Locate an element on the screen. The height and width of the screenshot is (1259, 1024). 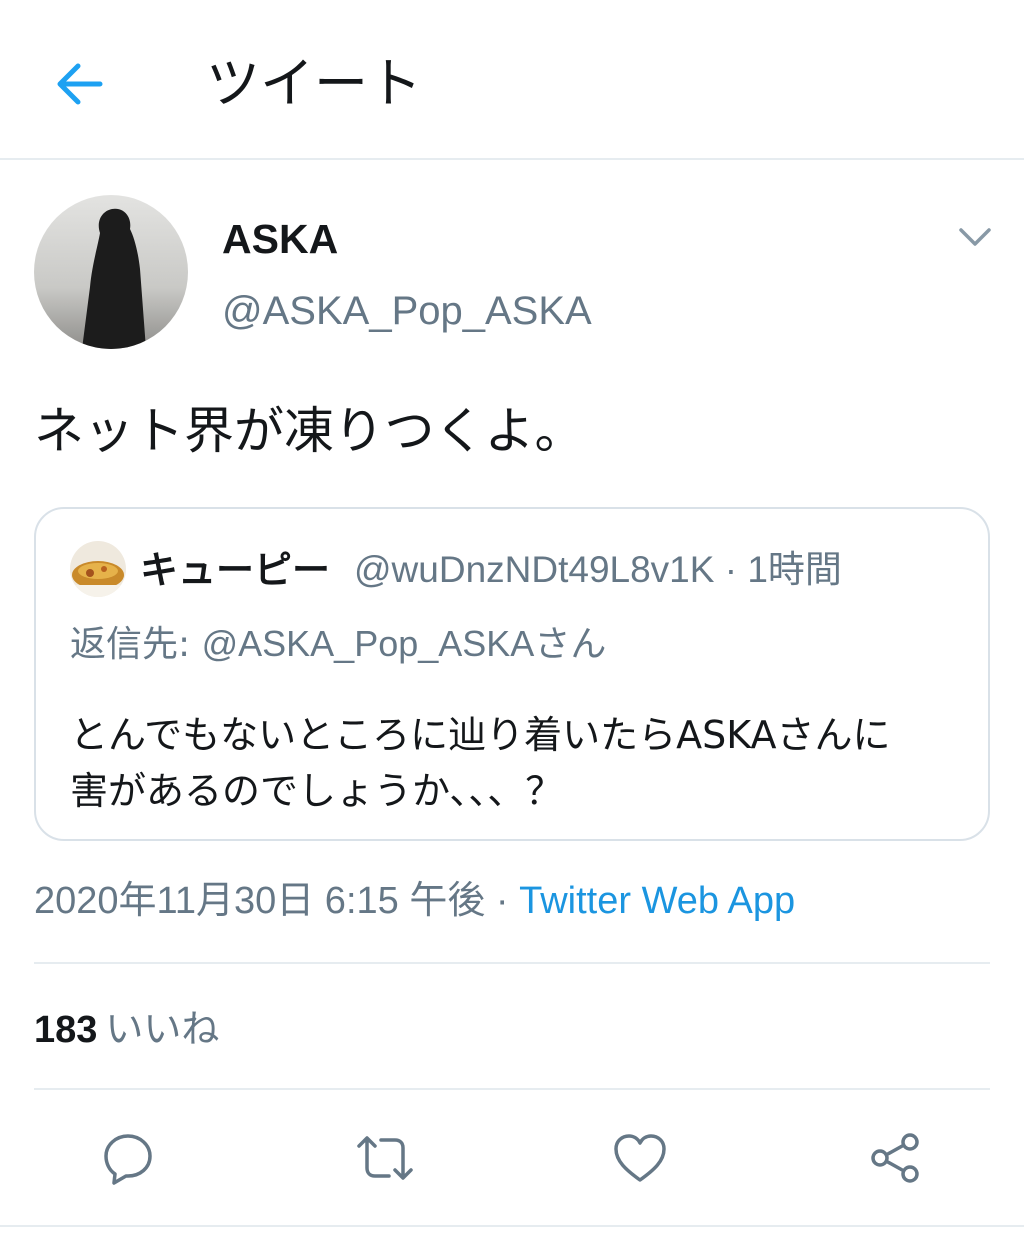
quoted-avatar is located at coordinates (98, 569).